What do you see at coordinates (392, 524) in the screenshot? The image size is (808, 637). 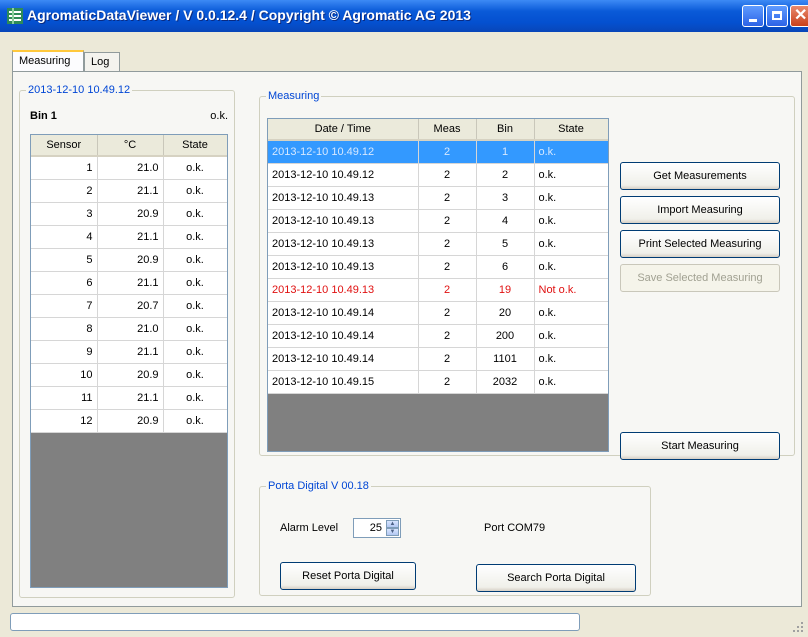 I see `chevron-up-icon: ▲` at bounding box center [392, 524].